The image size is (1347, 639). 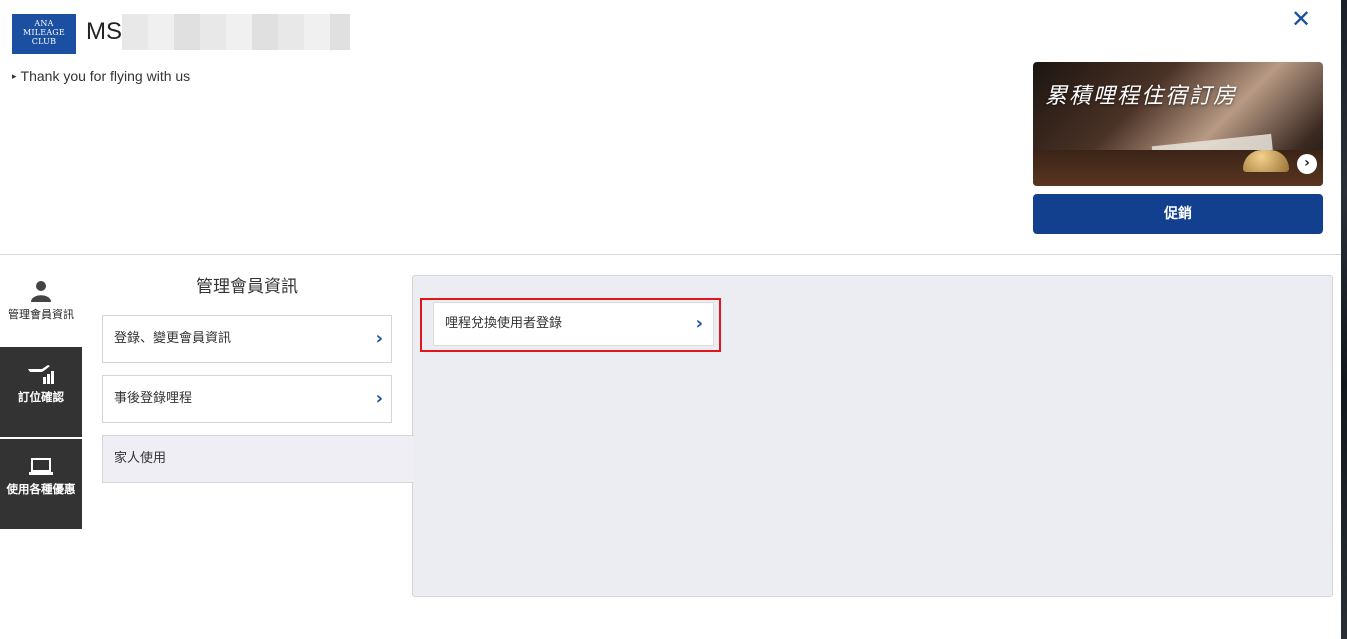 I want to click on ana-mileage-club-logo: ANA MILEAGE CLUB, so click(x=44, y=34).